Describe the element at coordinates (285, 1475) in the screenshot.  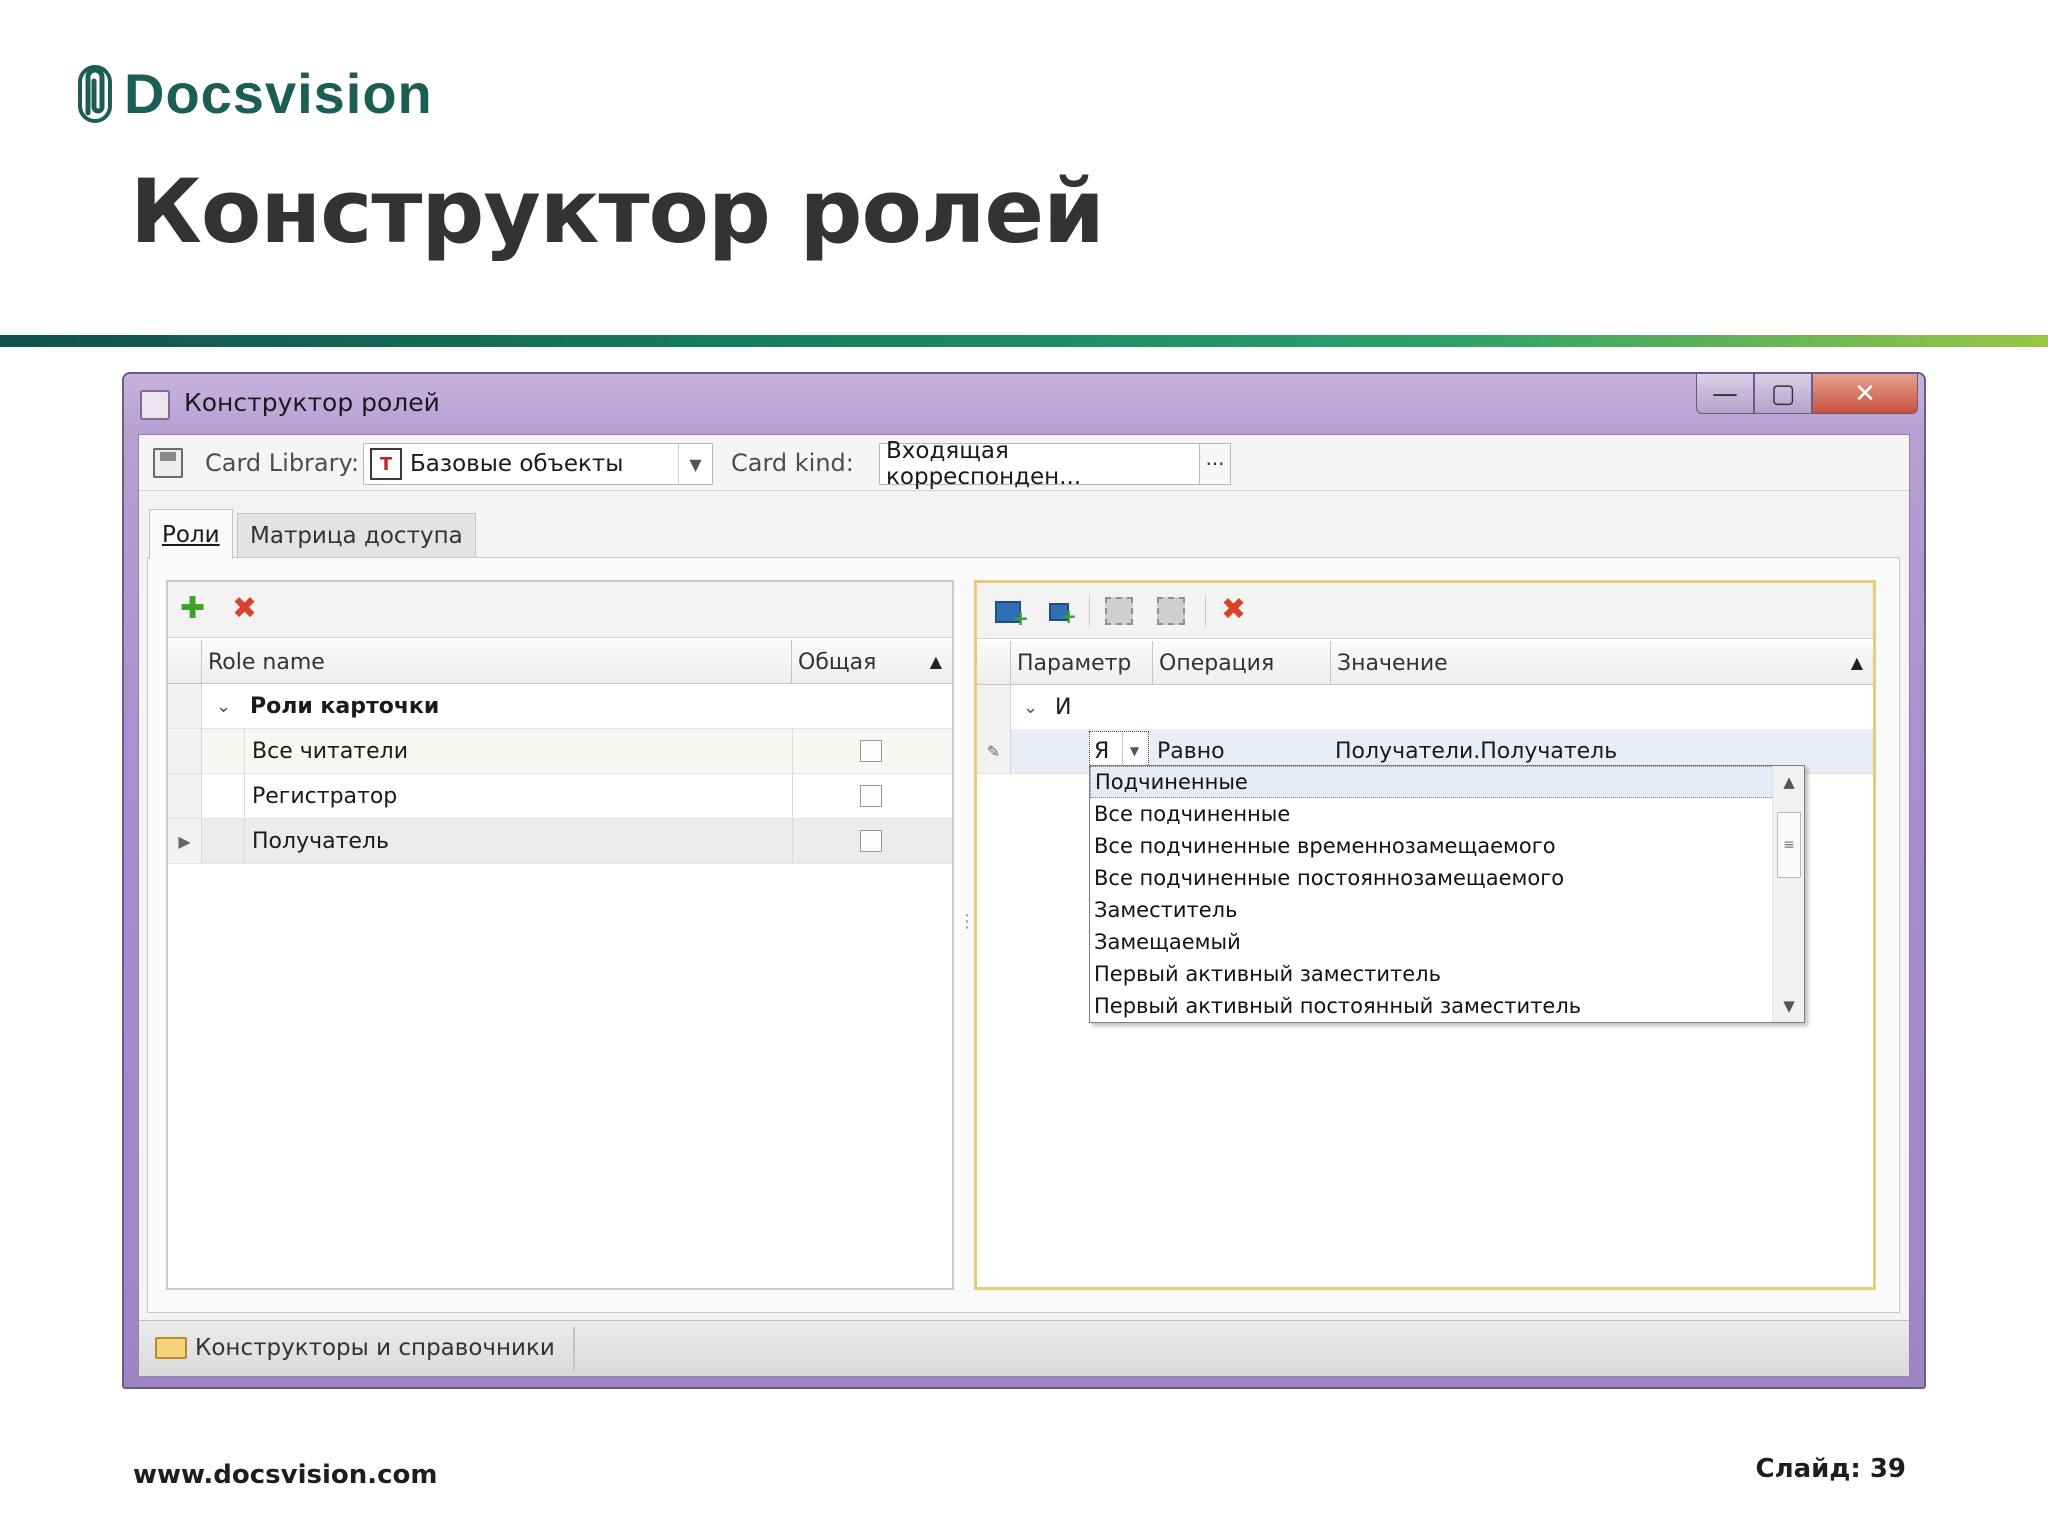
I see `footer-url: www.docsvision.com` at that location.